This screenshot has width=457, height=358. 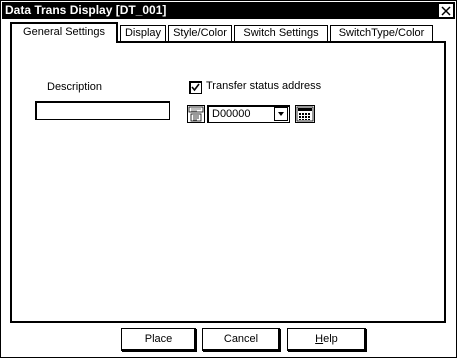 I want to click on description-label: Description, so click(x=75, y=87).